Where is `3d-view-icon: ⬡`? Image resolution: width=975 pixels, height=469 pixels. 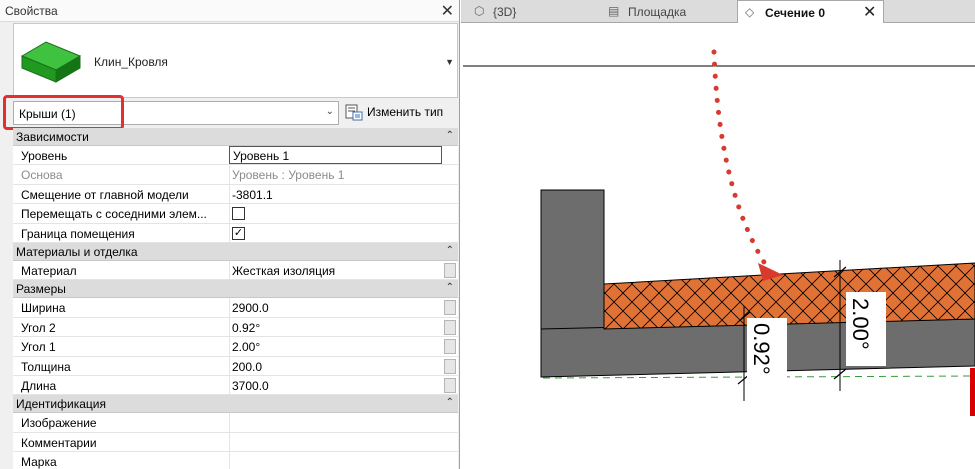 3d-view-icon: ⬡ is located at coordinates (479, 11).